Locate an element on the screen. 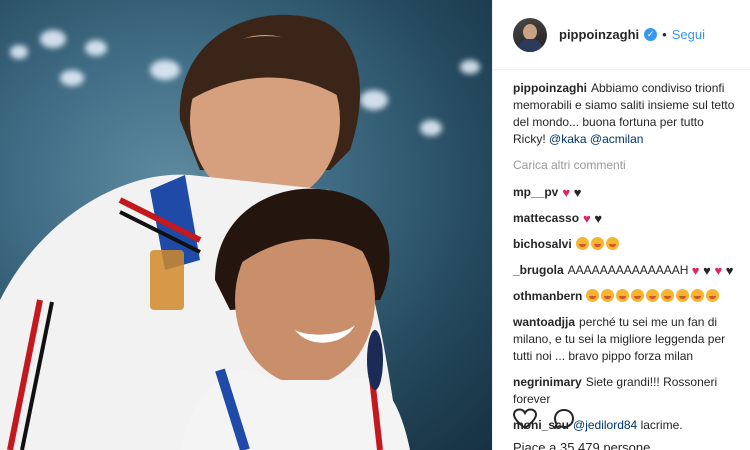  post-header: pippoinzaghi ✓ • Segui is located at coordinates (621, 35).